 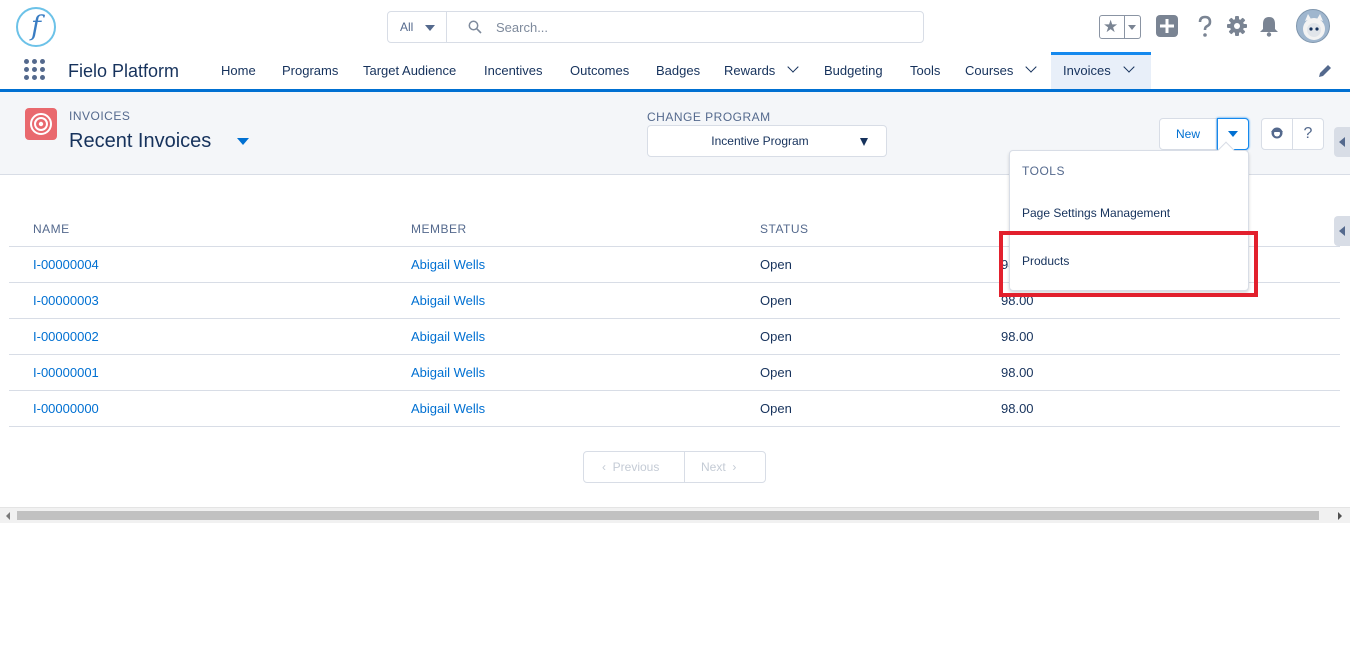 I want to click on previous-button: ‹ Previous, so click(x=630, y=467).